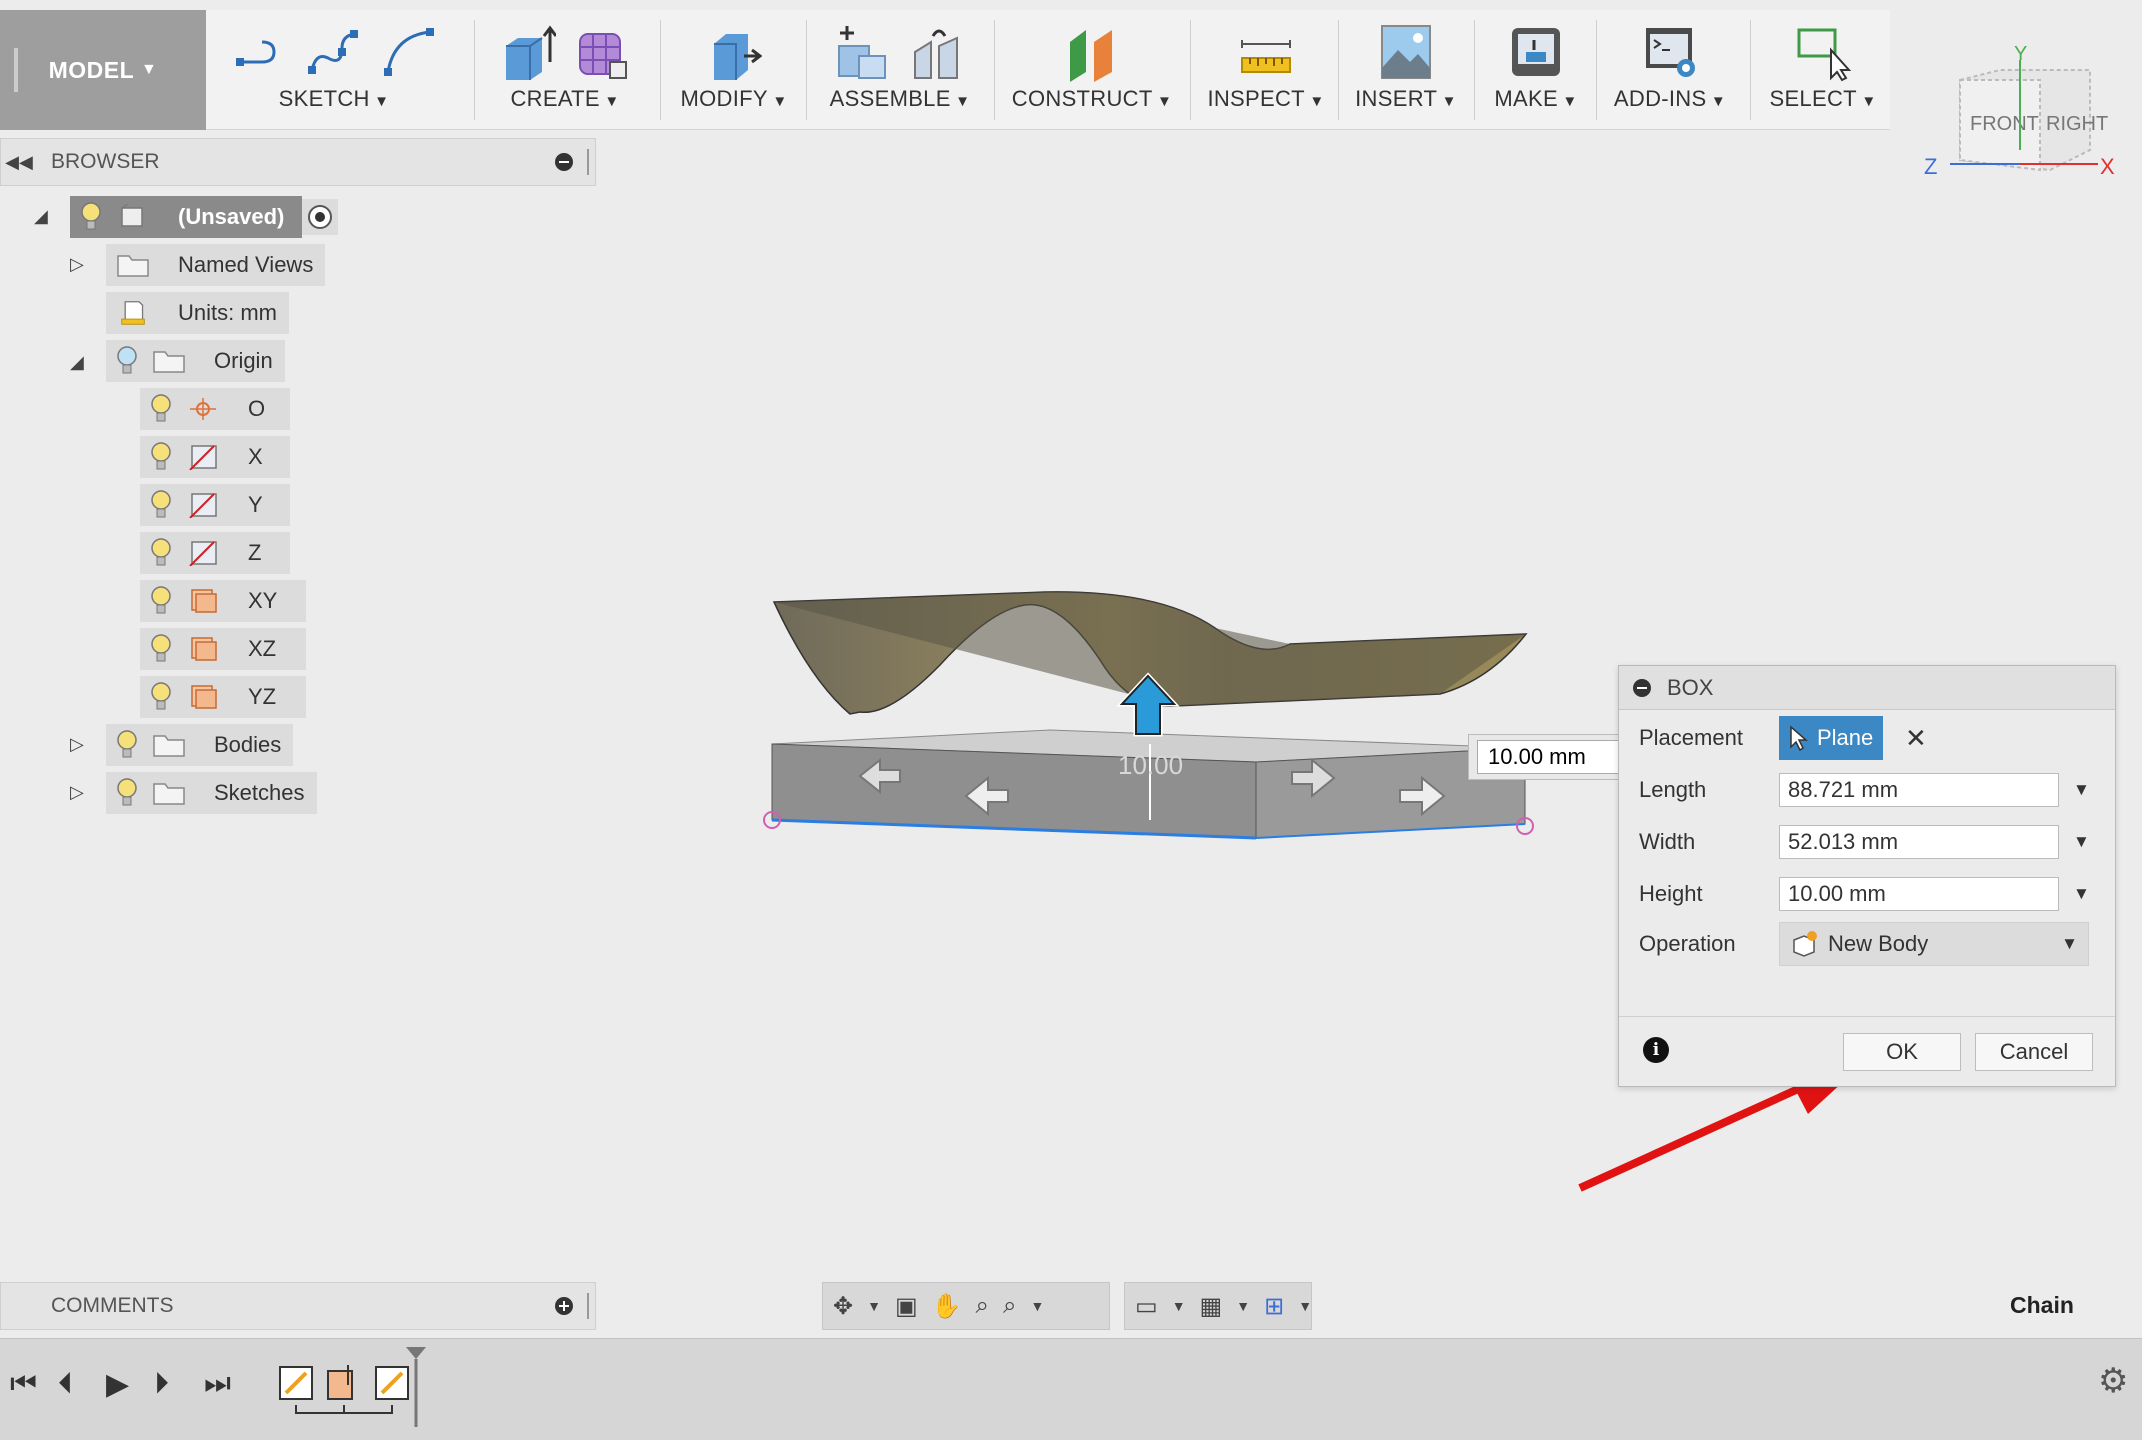 The width and height of the screenshot is (2142, 1440). Describe the element at coordinates (16, 70) in the screenshot. I see `toolbar-grip` at that location.